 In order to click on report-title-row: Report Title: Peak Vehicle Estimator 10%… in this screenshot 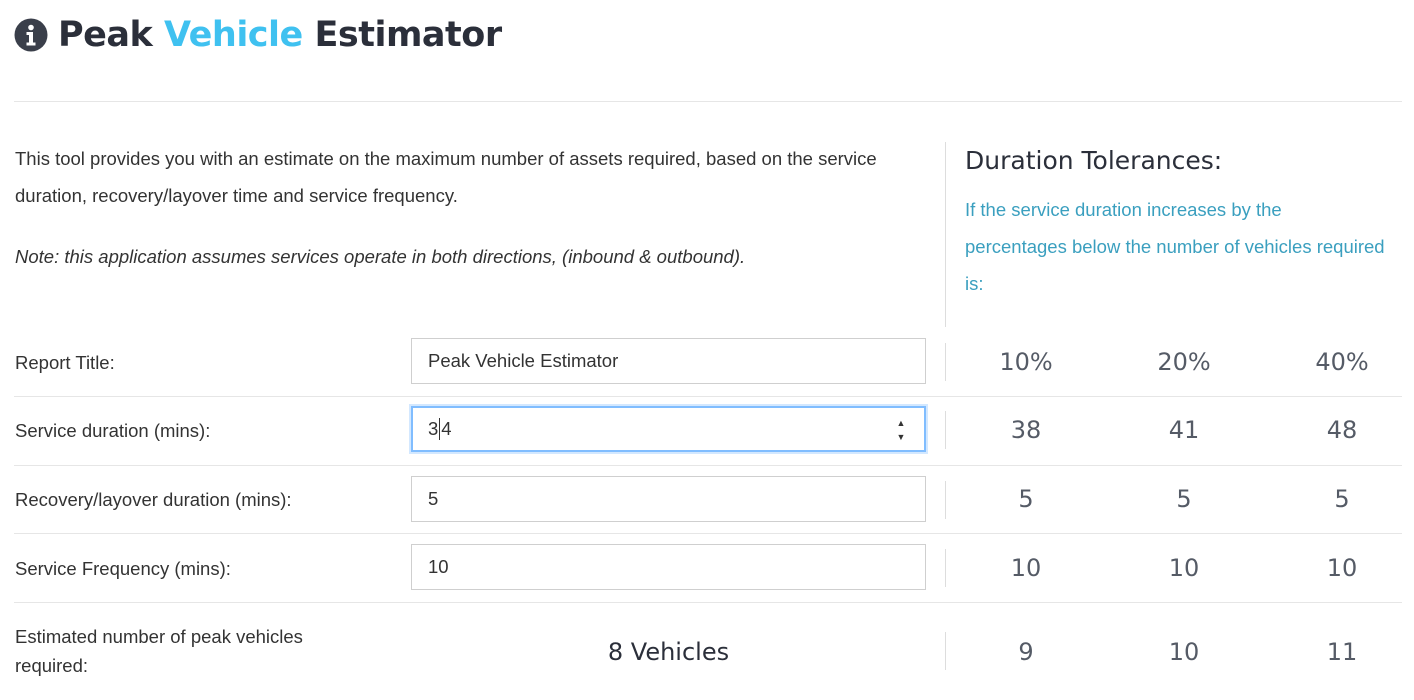, I will do `click(707, 362)`.